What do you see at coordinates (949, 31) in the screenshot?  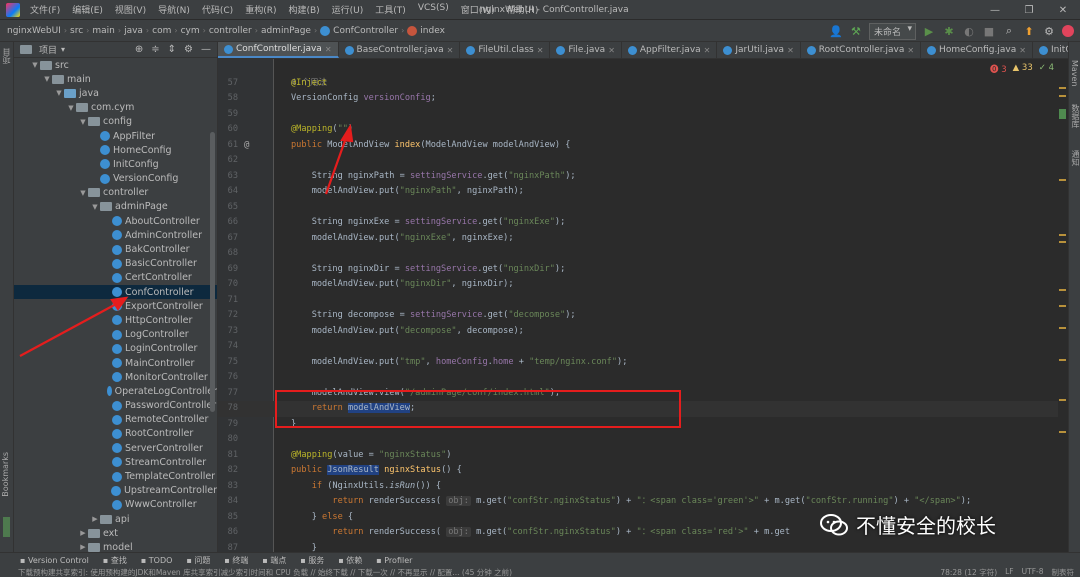 I see `debug-icon: ✱` at bounding box center [949, 31].